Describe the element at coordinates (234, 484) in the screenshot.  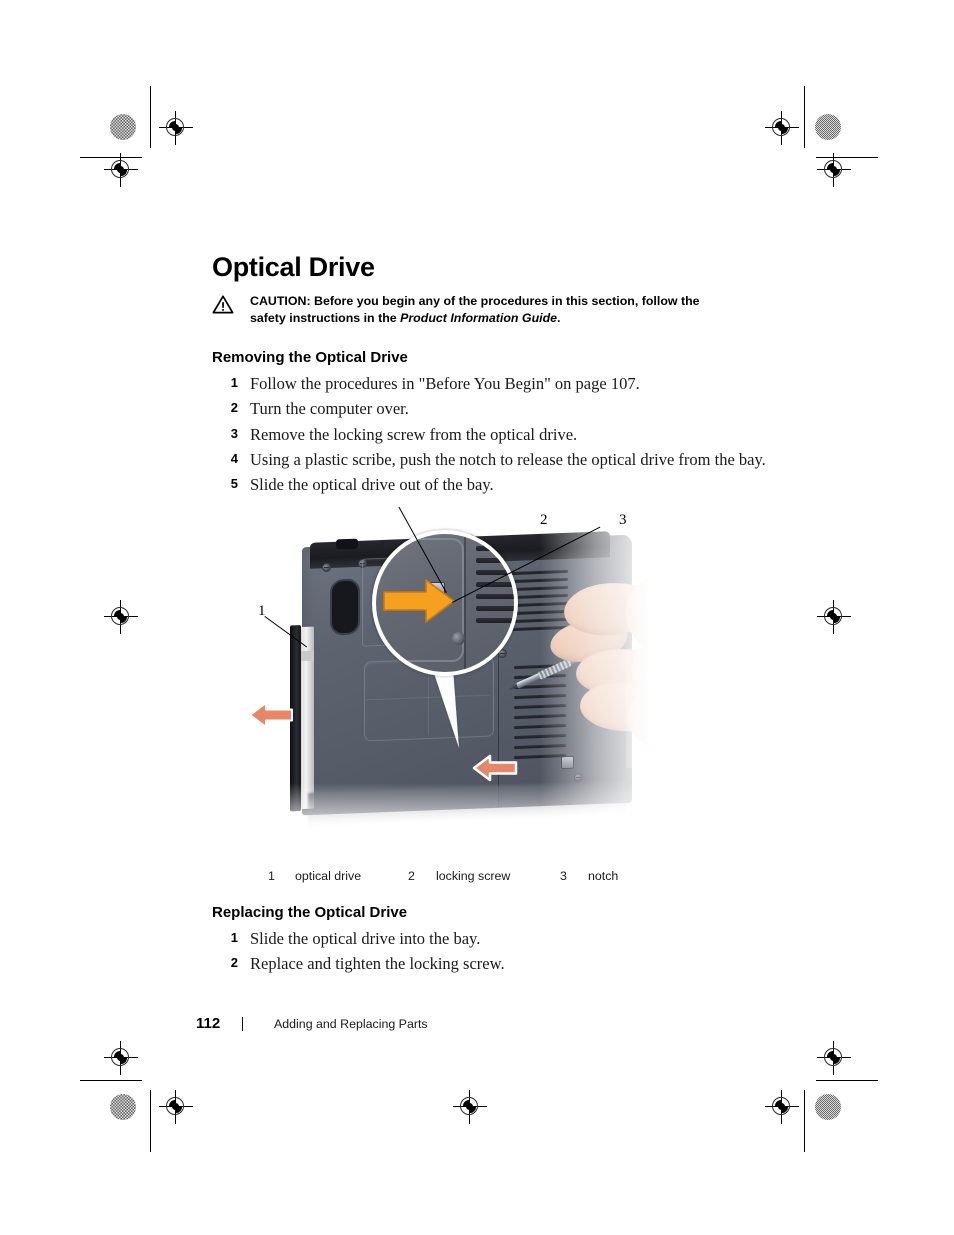
I see `step-number: 5` at that location.